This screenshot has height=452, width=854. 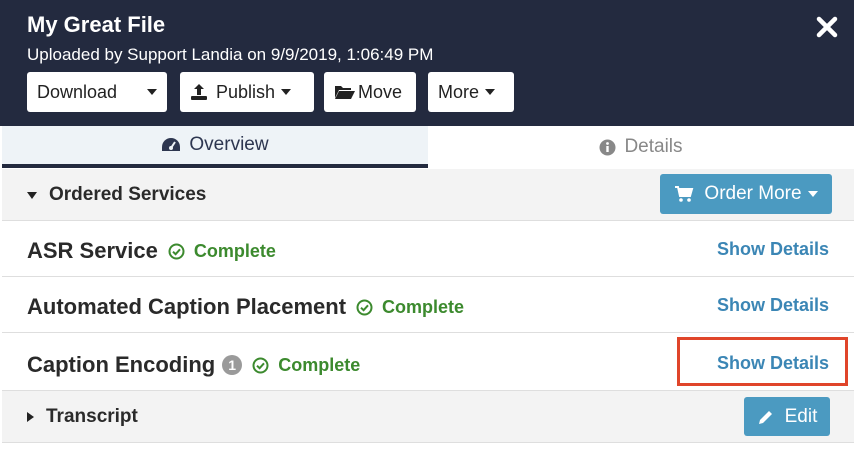 I want to click on service-name-block: Caption Encoding 1 Complete, so click(x=193, y=365).